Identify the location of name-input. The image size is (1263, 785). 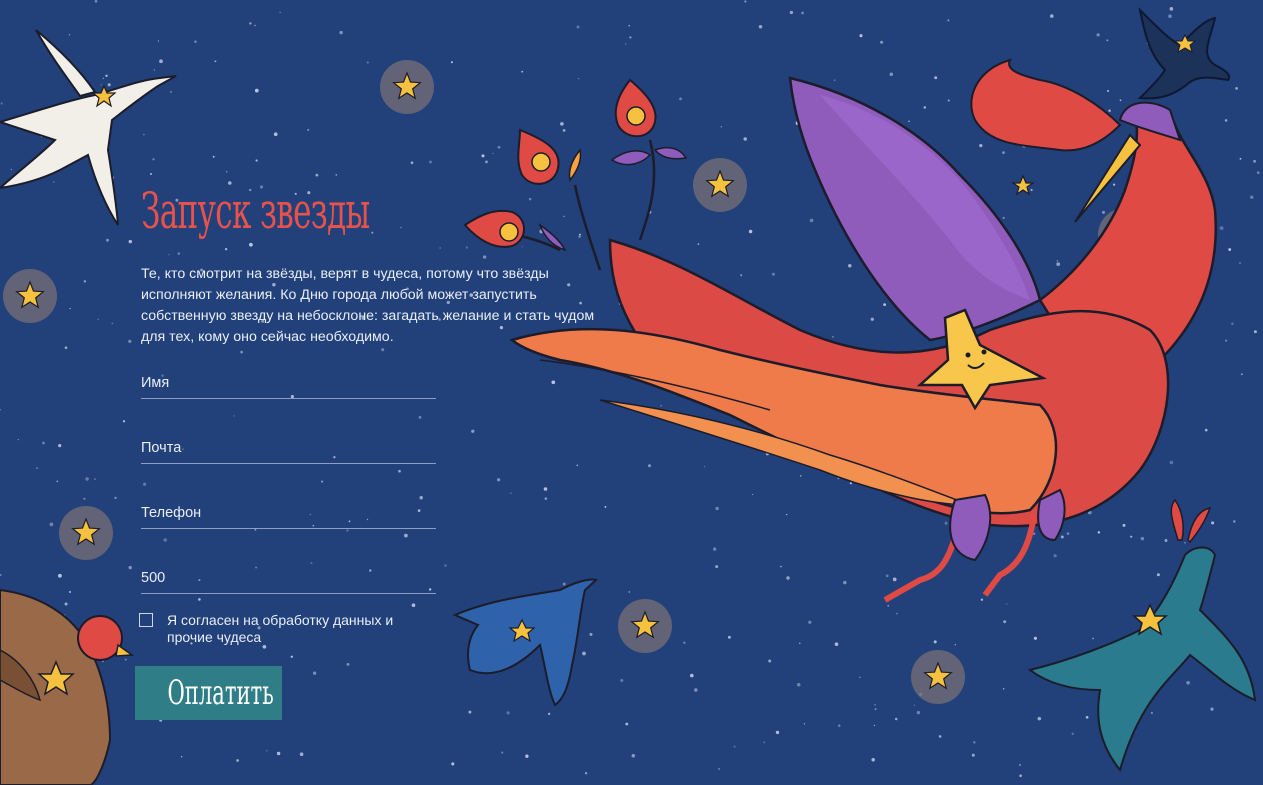
(288, 383).